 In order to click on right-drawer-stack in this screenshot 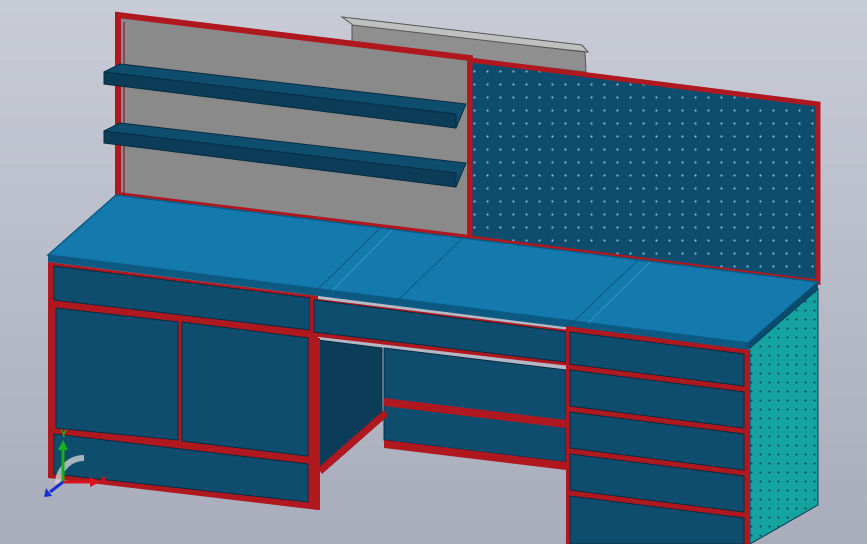, I will do `click(658, 435)`.